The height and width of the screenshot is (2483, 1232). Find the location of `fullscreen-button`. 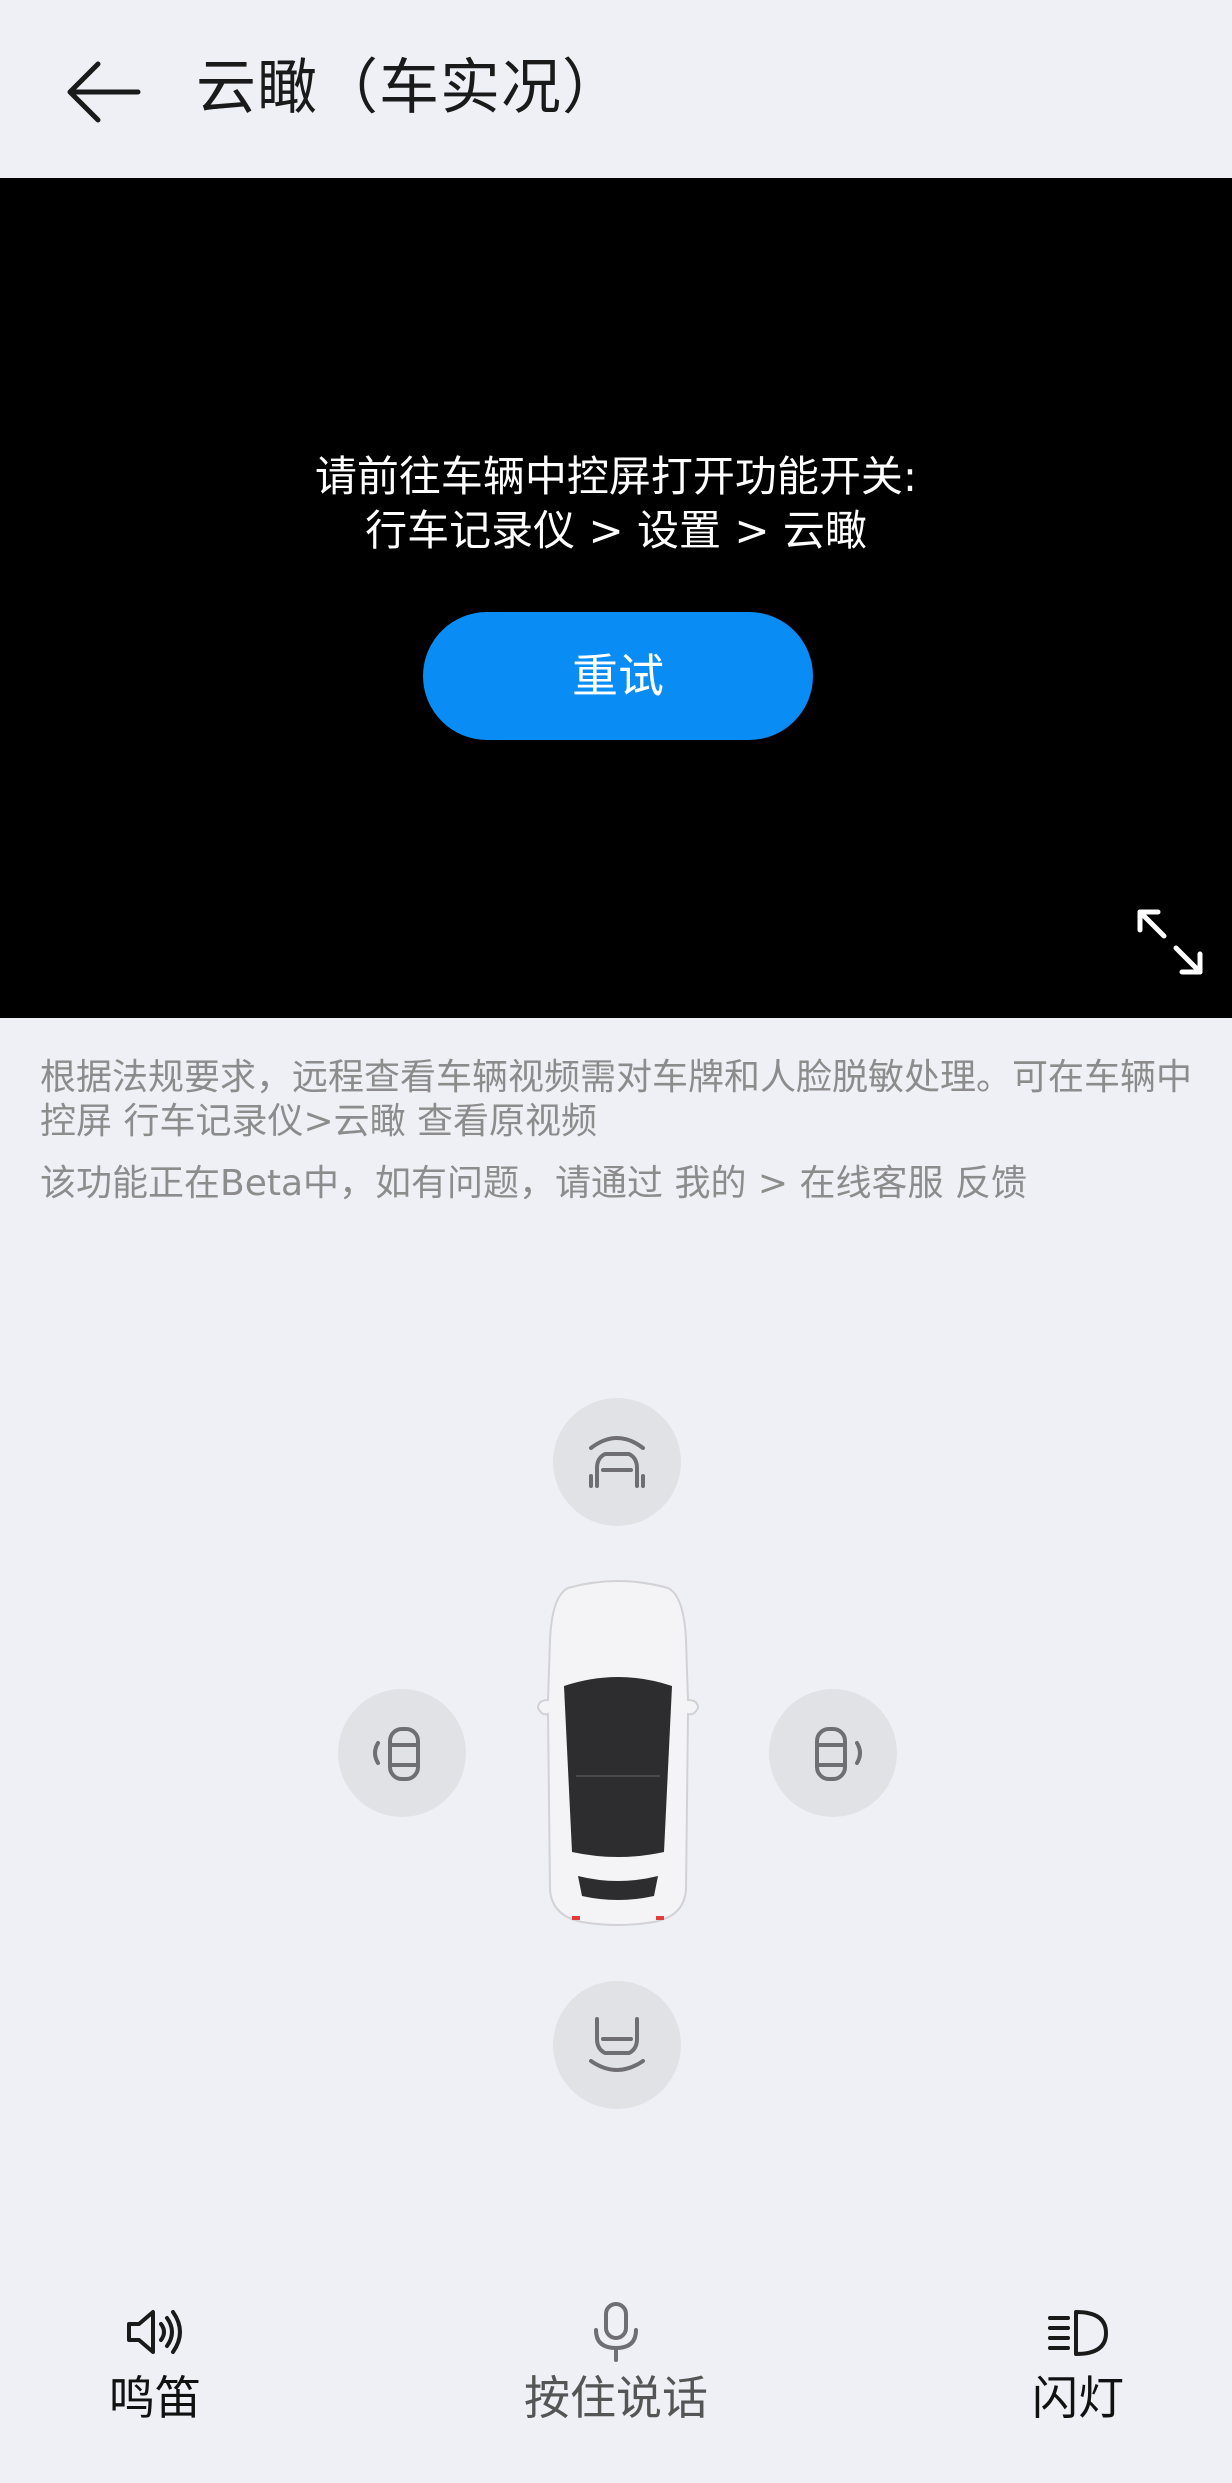

fullscreen-button is located at coordinates (1170, 942).